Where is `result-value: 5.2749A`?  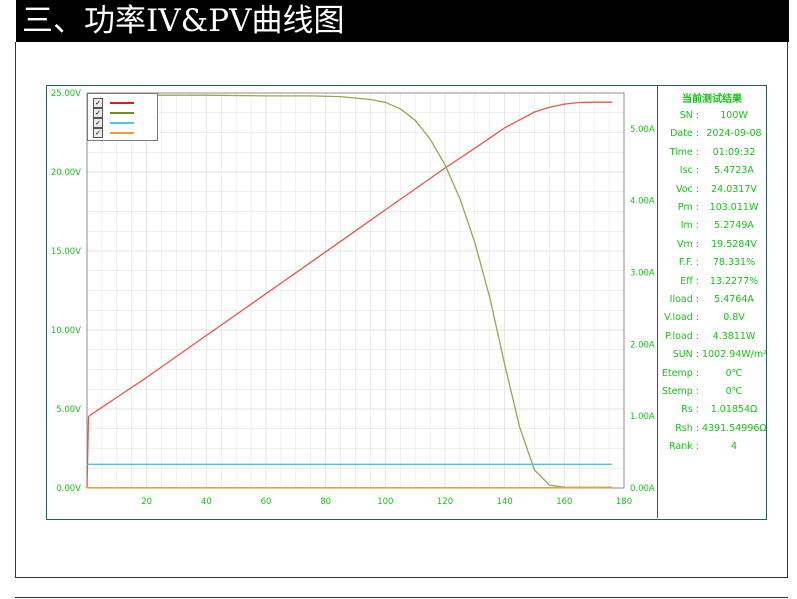
result-value: 5.2749A is located at coordinates (734, 226).